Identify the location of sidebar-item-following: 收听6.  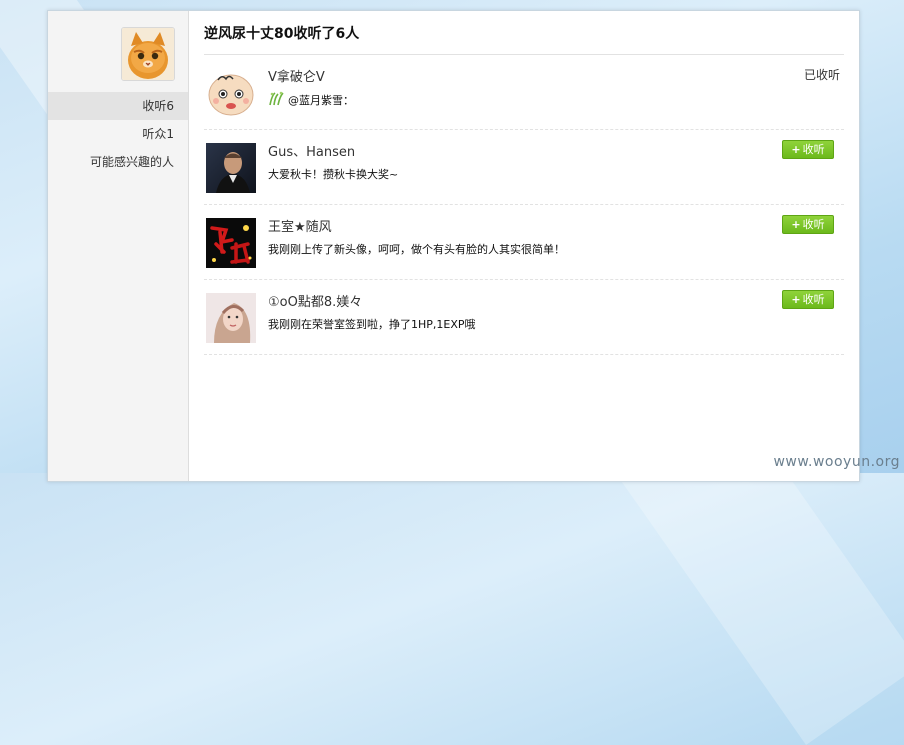
(118, 106).